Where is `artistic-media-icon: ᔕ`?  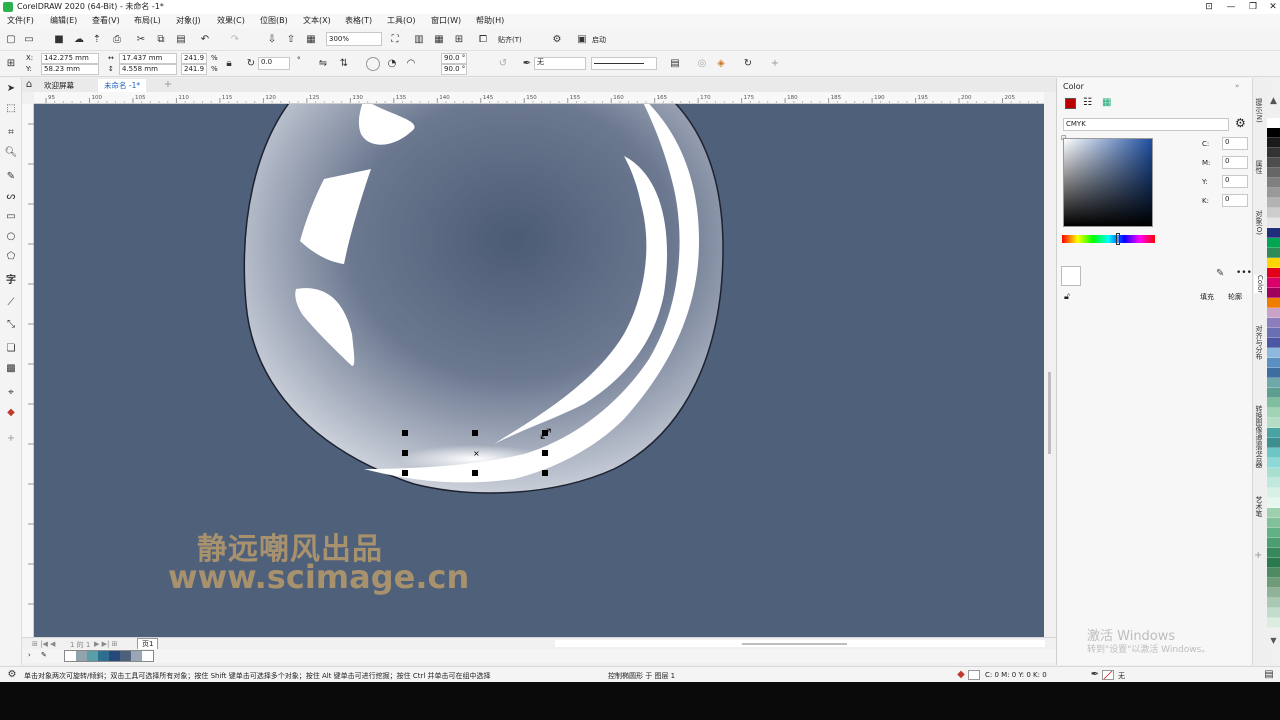
artistic-media-icon: ᔕ is located at coordinates (11, 197).